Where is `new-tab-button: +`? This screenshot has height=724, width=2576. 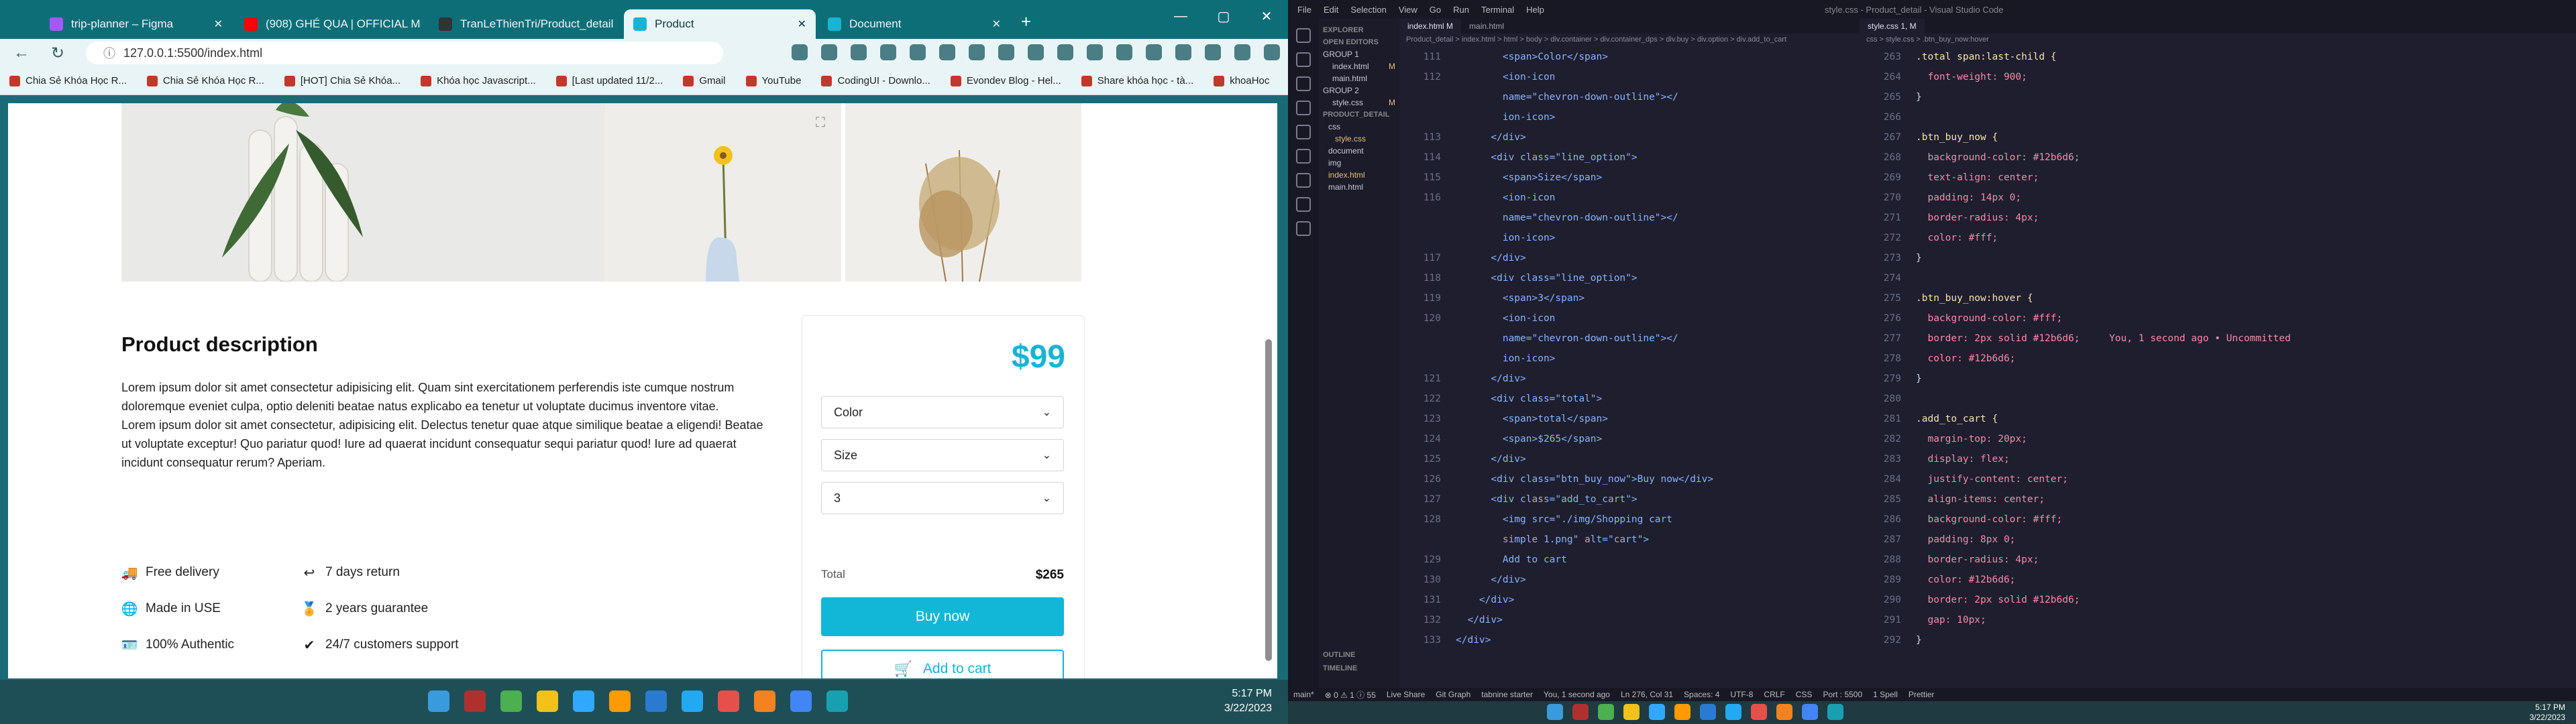
new-tab-button: + is located at coordinates (1026, 21).